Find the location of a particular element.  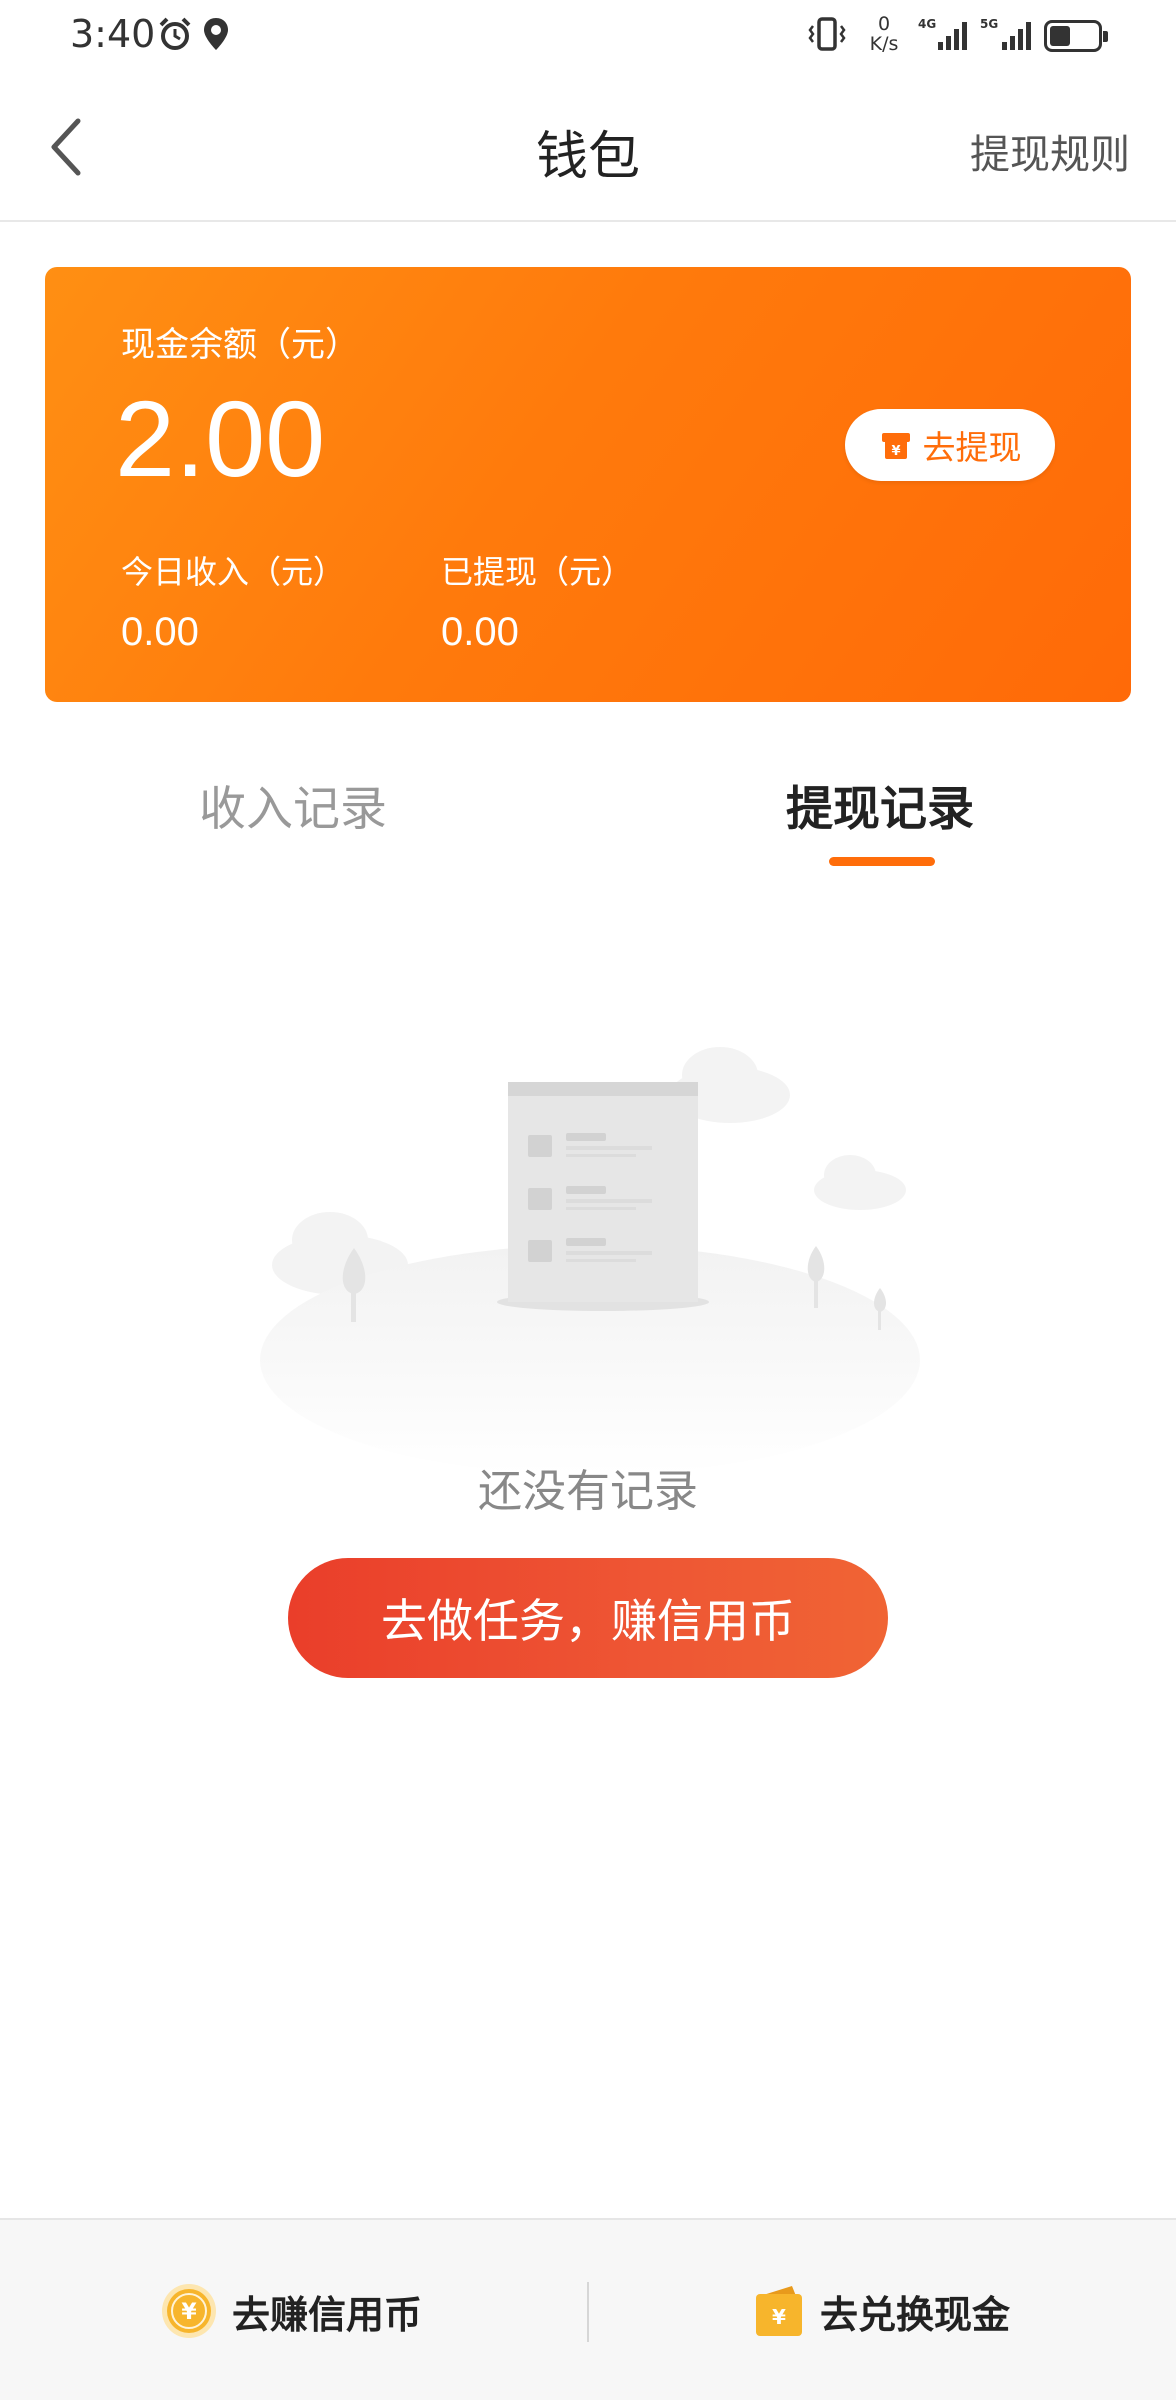

do-tasks-button: 去做任务，赚信用币 is located at coordinates (588, 1618).